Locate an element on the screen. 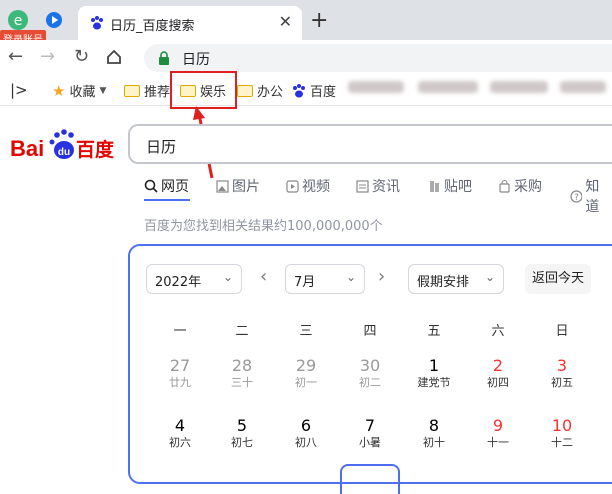 This screenshot has height=494, width=612. day-number: 8 is located at coordinates (434, 425).